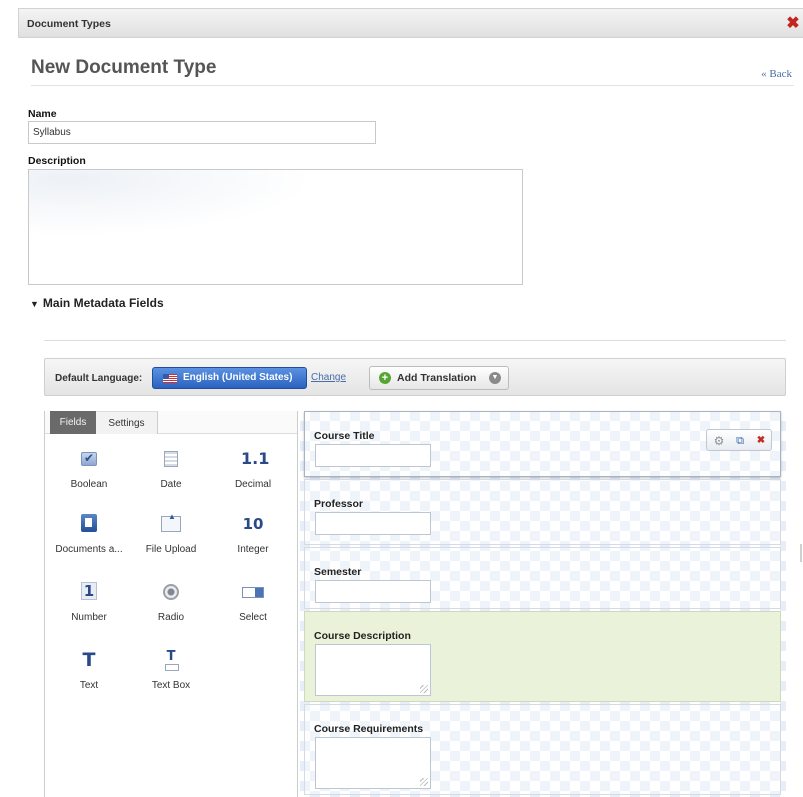  I want to click on name-label: Name, so click(42, 114).